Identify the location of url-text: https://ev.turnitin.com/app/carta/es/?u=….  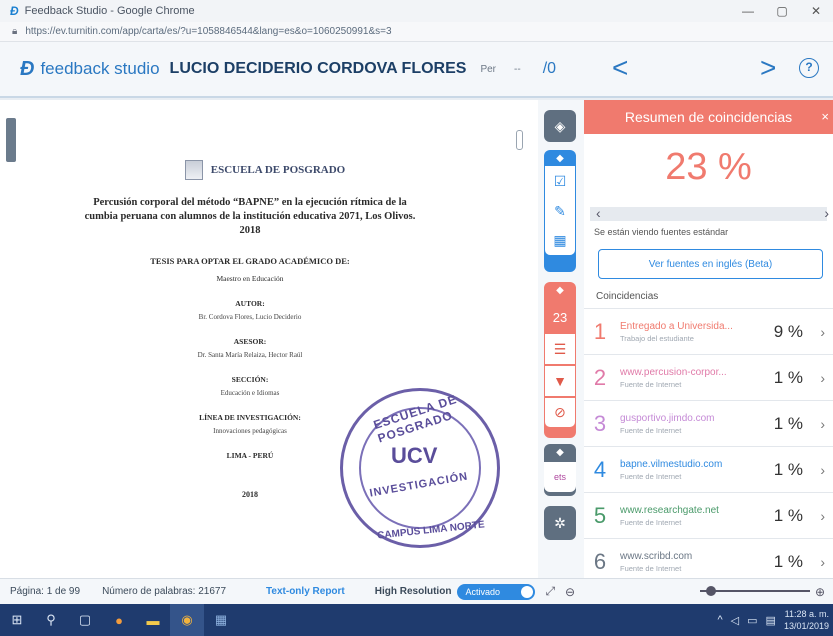
(208, 31).